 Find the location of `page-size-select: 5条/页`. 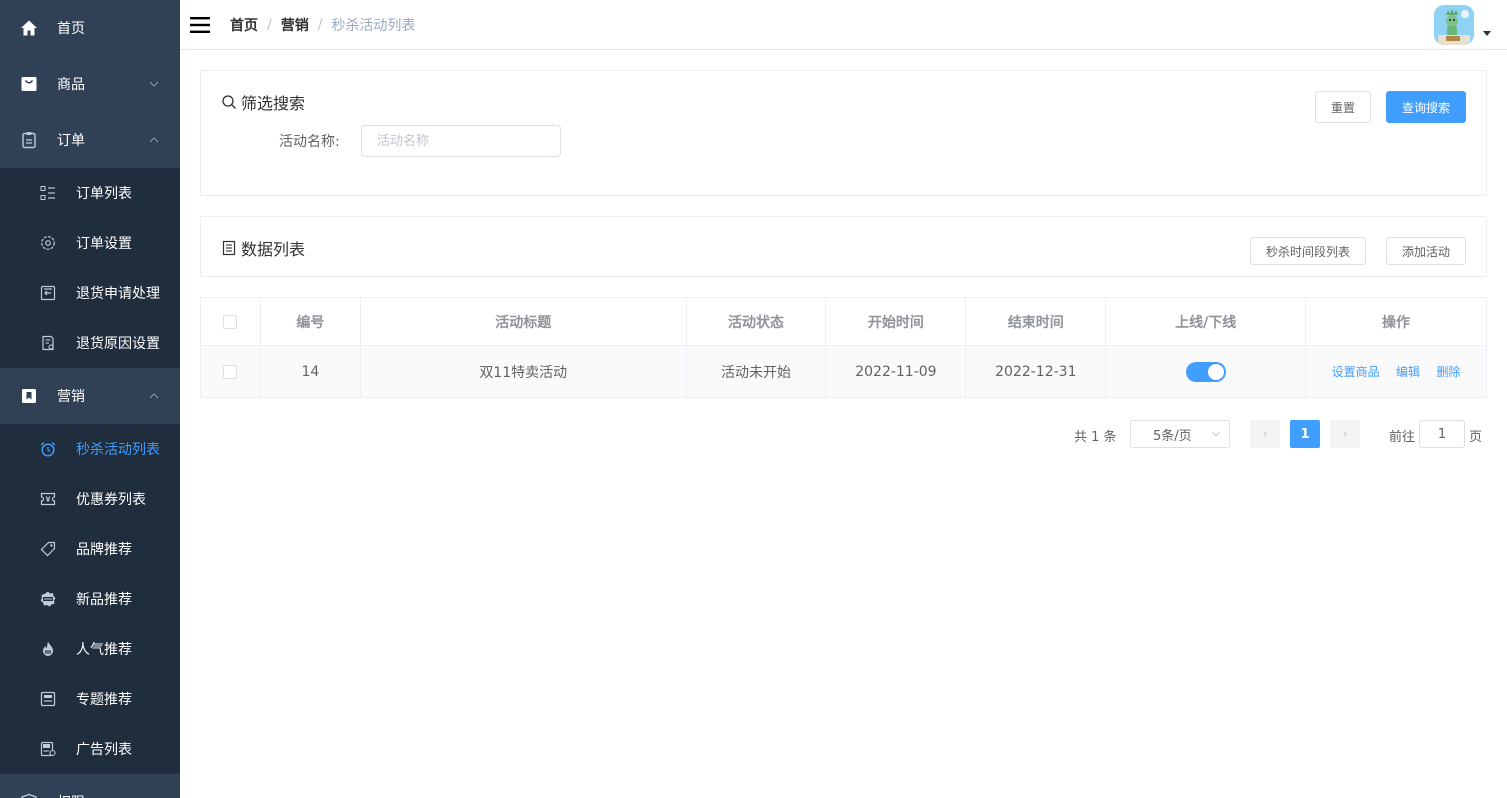

page-size-select: 5条/页 is located at coordinates (1180, 434).